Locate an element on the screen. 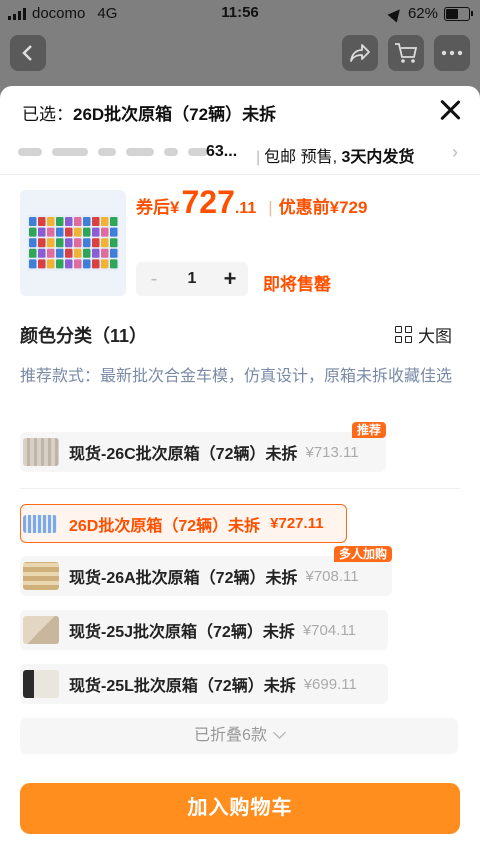 The width and height of the screenshot is (480, 854). expand-folded-button: 已折叠6款 is located at coordinates (239, 736).